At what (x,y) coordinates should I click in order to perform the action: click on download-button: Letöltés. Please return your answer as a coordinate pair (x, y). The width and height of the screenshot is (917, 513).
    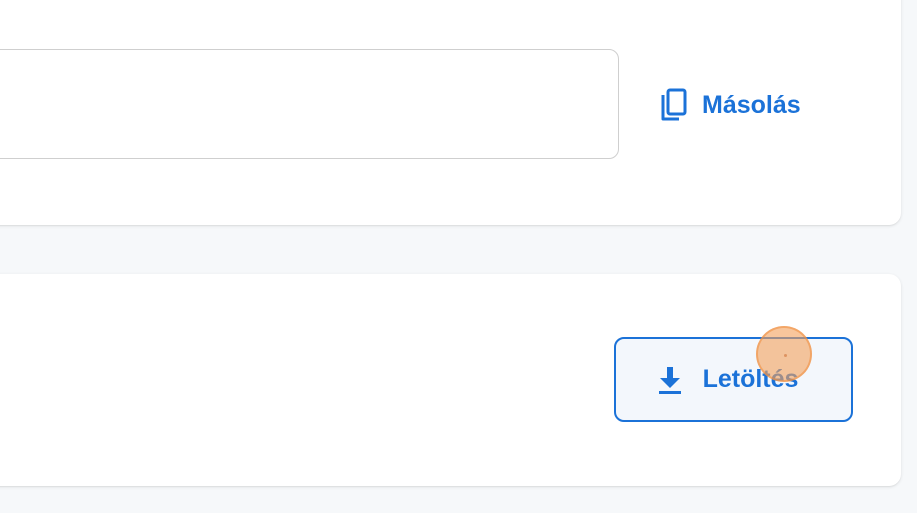
    Looking at the image, I should click on (733, 379).